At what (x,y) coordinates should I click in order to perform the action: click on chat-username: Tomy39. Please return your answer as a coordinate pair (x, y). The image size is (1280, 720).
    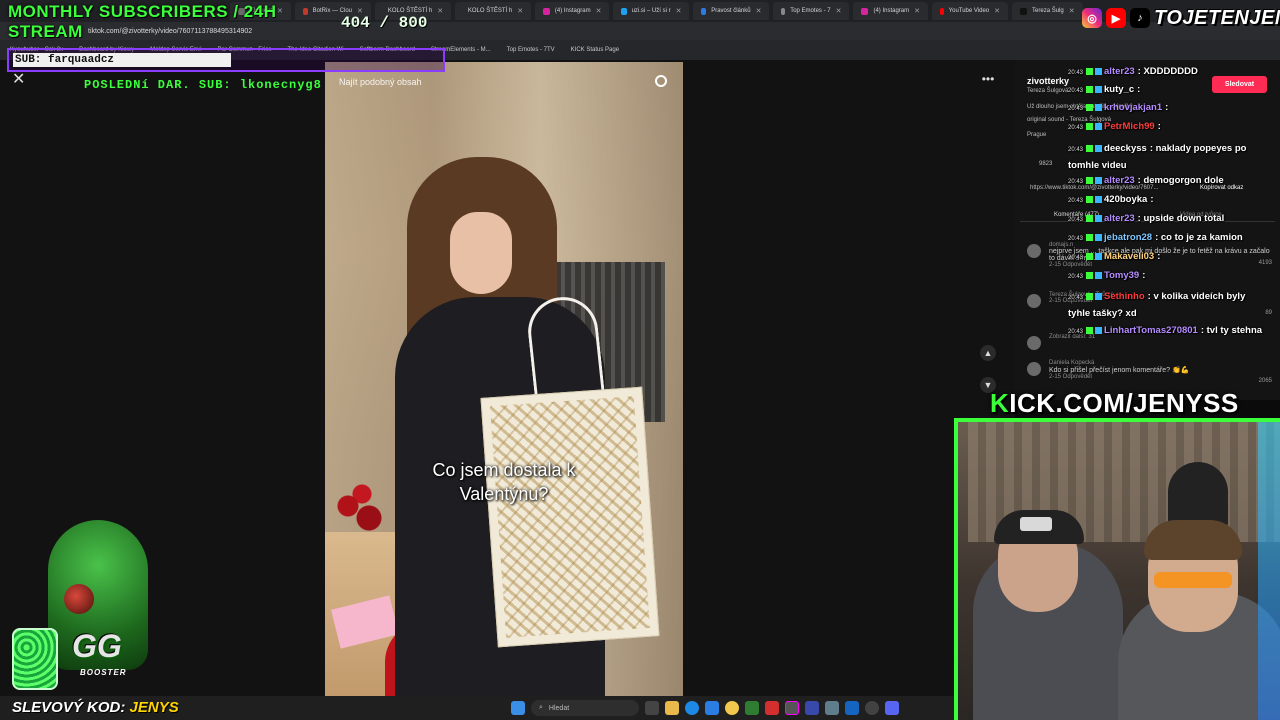
    Looking at the image, I should click on (1121, 275).